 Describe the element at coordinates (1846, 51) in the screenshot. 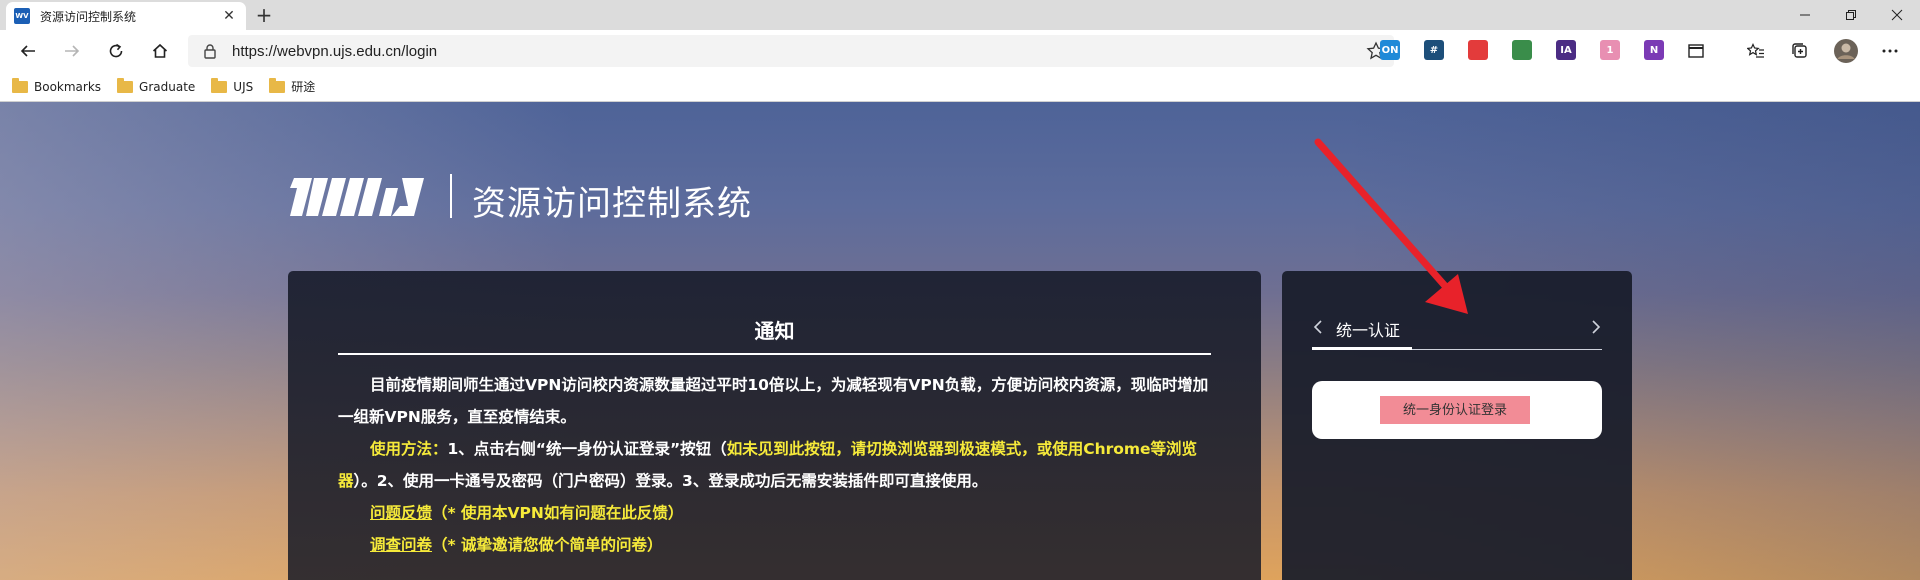

I see `profile-avatar` at that location.